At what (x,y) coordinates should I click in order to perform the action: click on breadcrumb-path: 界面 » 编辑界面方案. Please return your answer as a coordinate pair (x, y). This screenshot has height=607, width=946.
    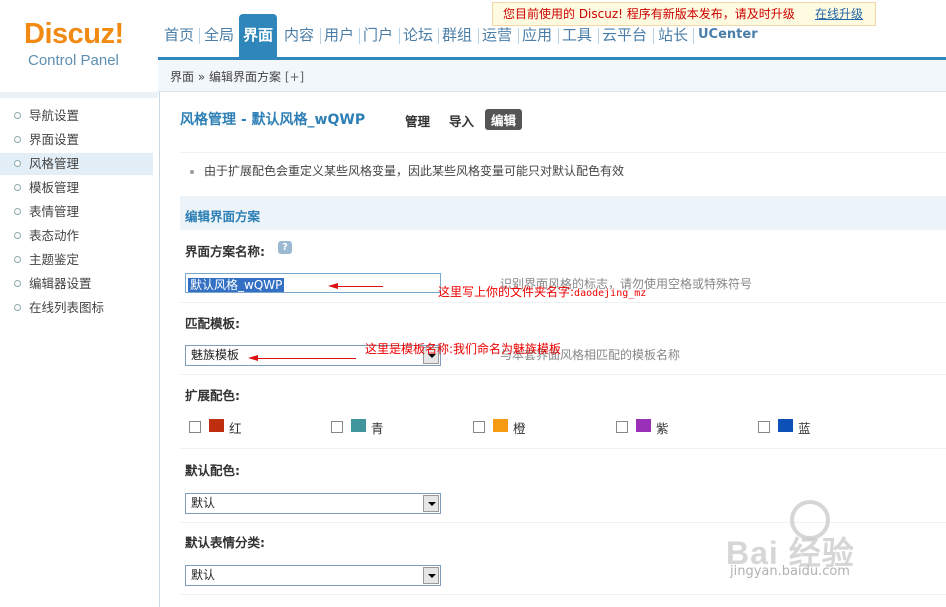
    Looking at the image, I should click on (225, 77).